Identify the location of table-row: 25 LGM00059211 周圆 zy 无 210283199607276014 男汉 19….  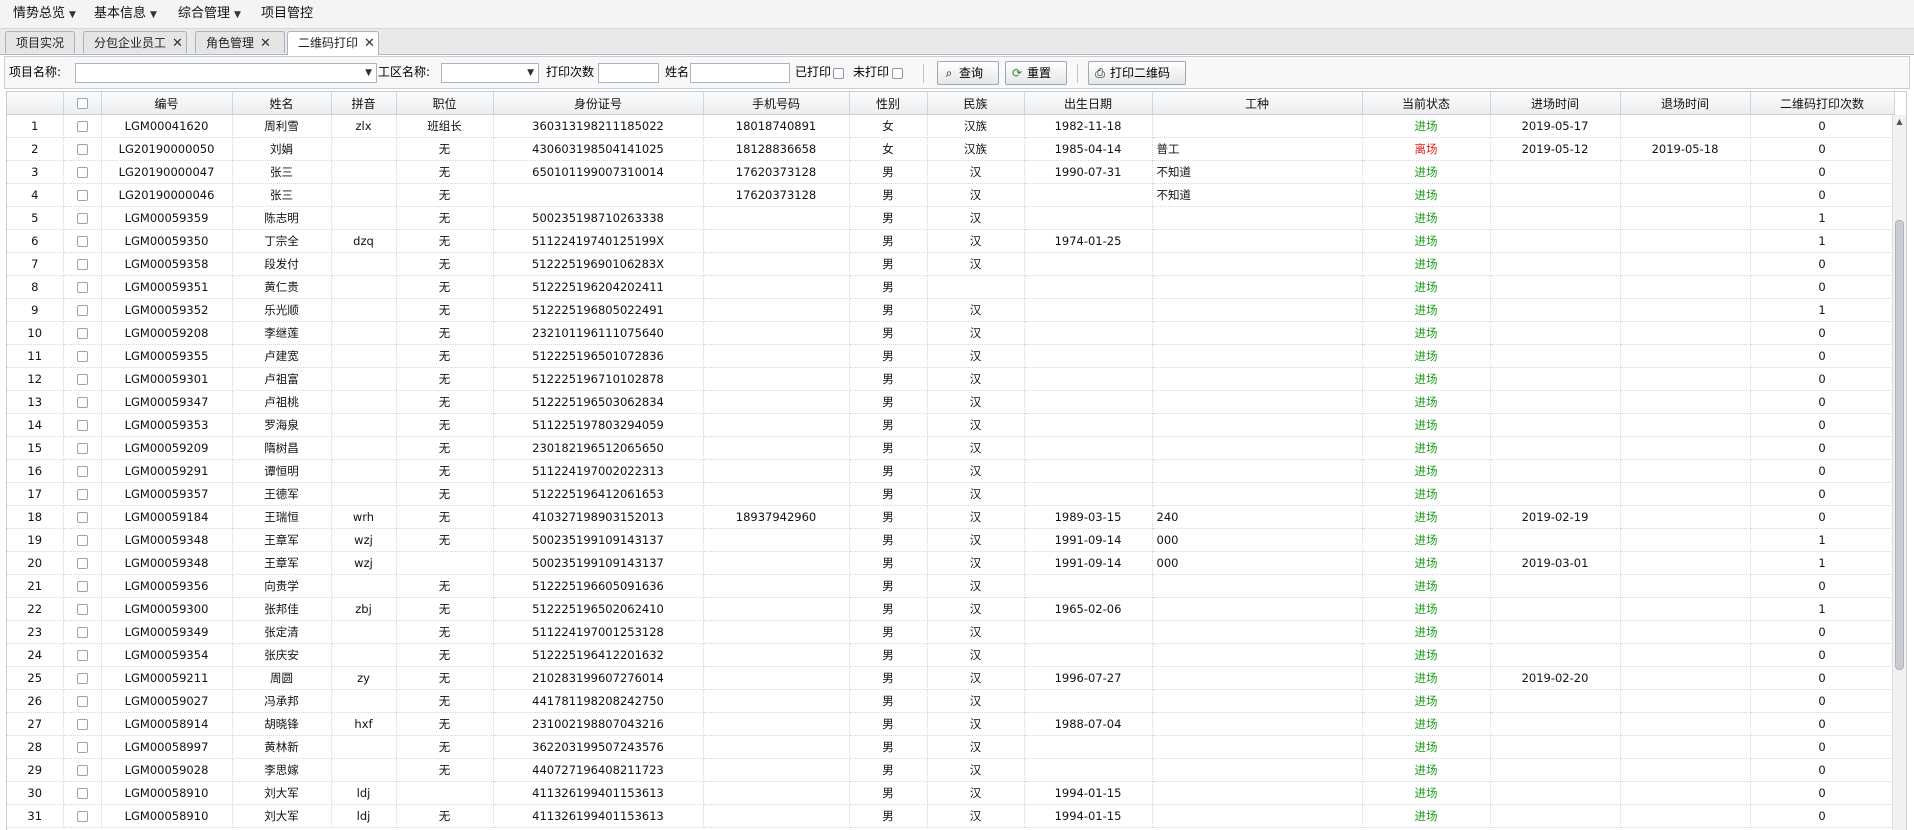
(951, 678).